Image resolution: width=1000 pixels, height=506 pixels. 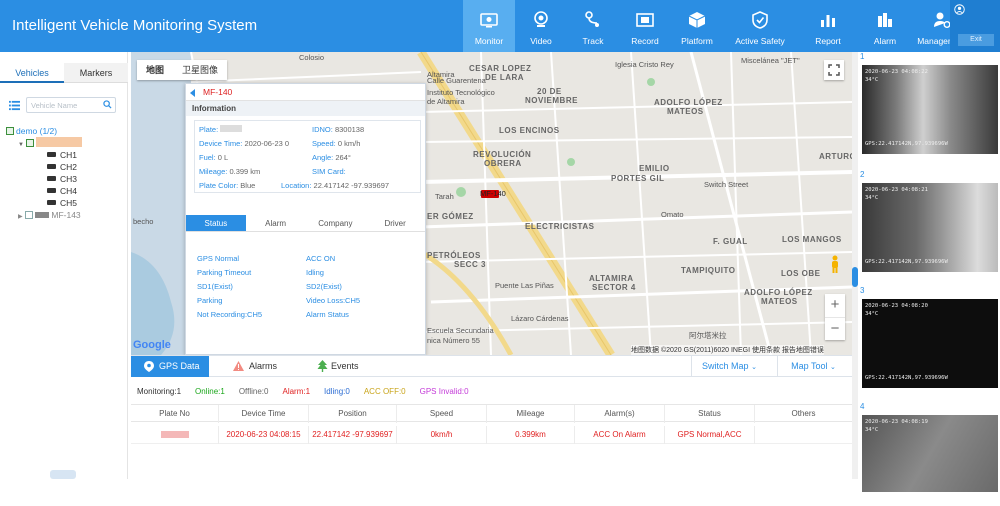 I want to click on street-view-pegman-icon, so click(x=835, y=264).